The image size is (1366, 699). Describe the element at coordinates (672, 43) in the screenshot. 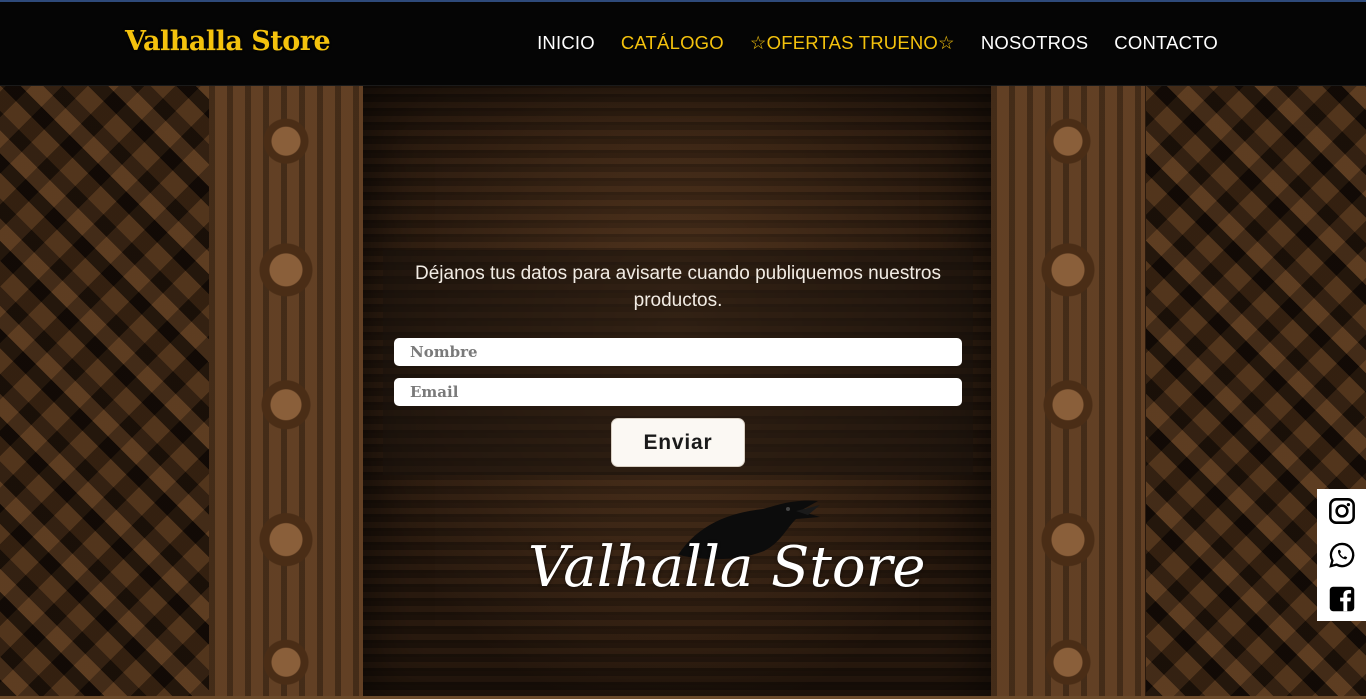

I see `nav-item-catalogo: CATÁLOGO` at that location.